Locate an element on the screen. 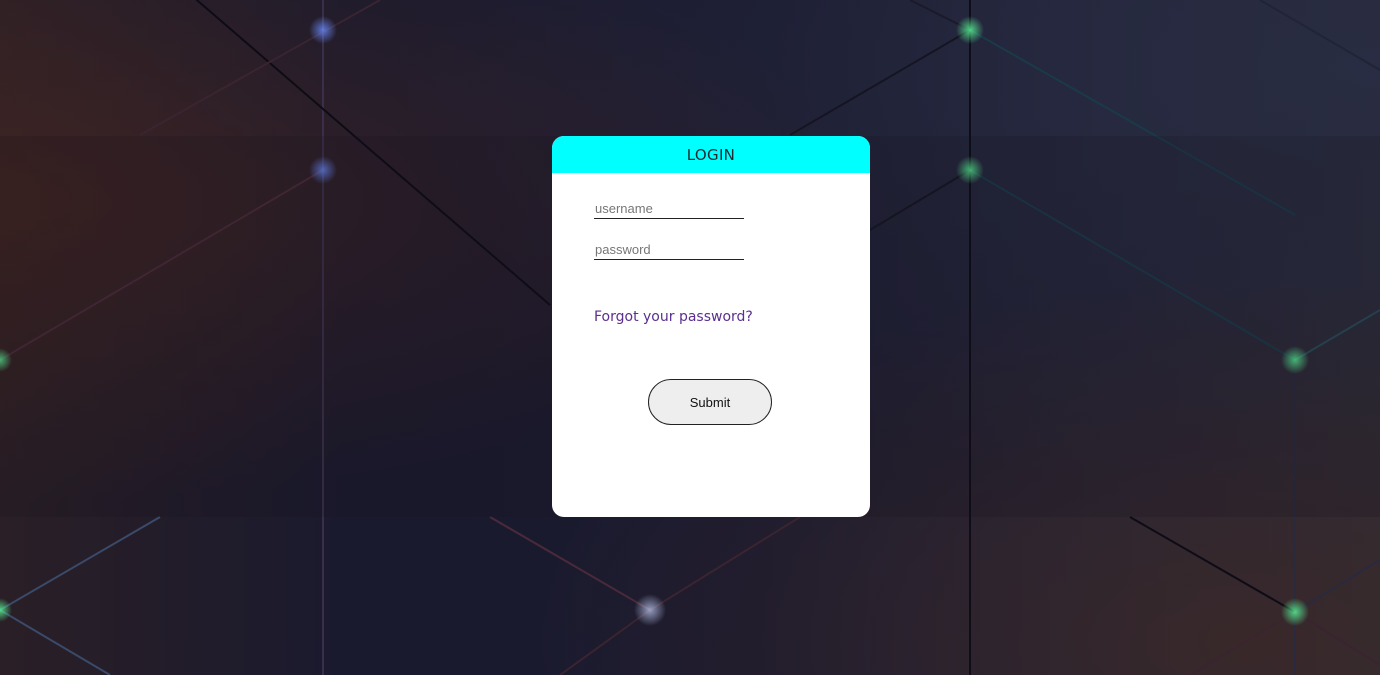 The image size is (1380, 675). username-input is located at coordinates (669, 208).